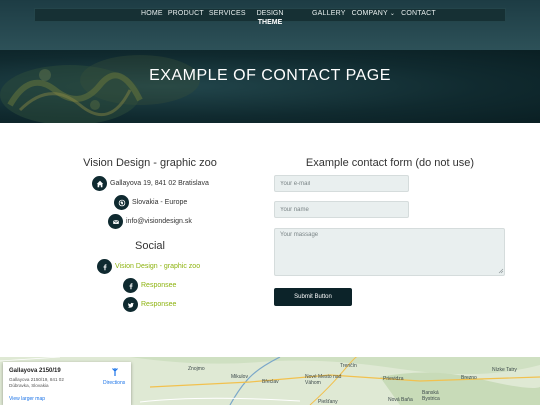  I want to click on map-place-label: Trenčín, so click(348, 366).